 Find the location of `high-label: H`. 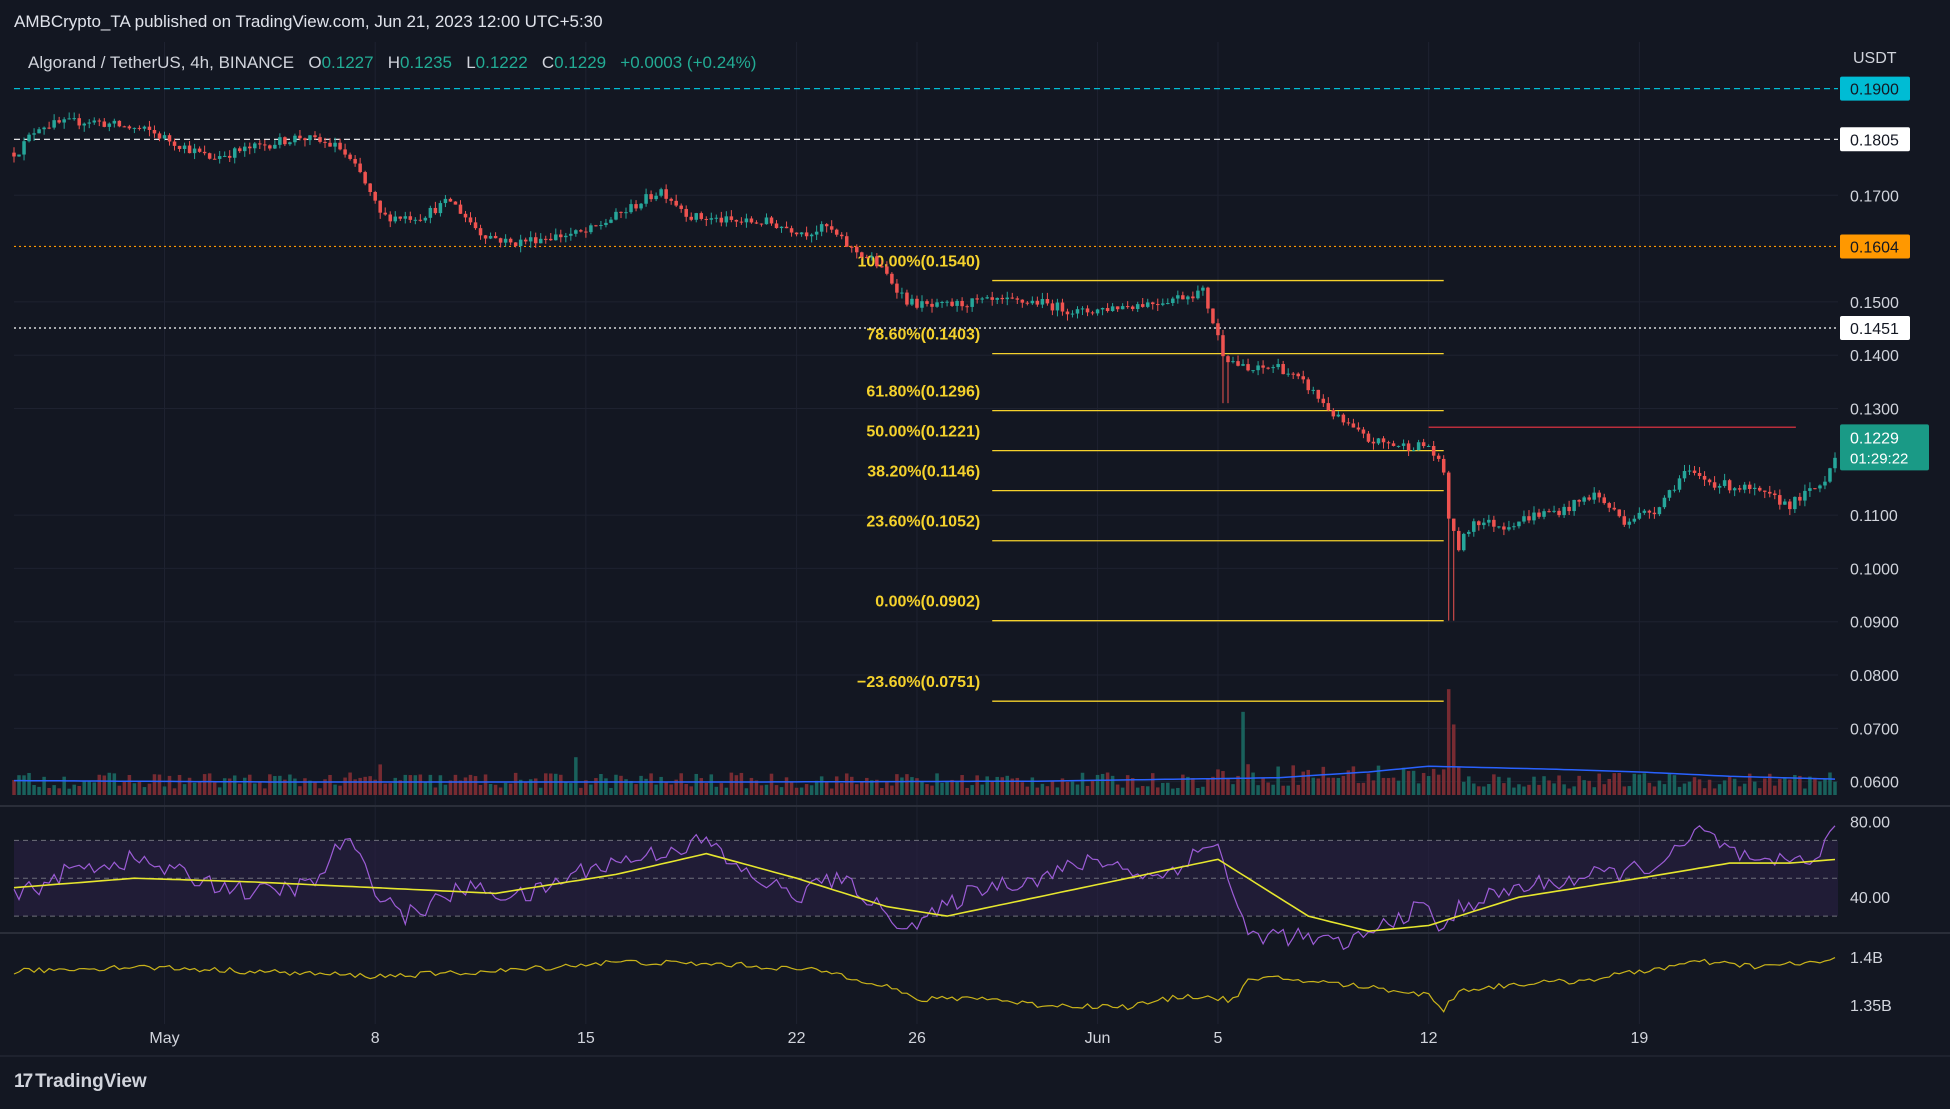

high-label: H is located at coordinates (394, 62).